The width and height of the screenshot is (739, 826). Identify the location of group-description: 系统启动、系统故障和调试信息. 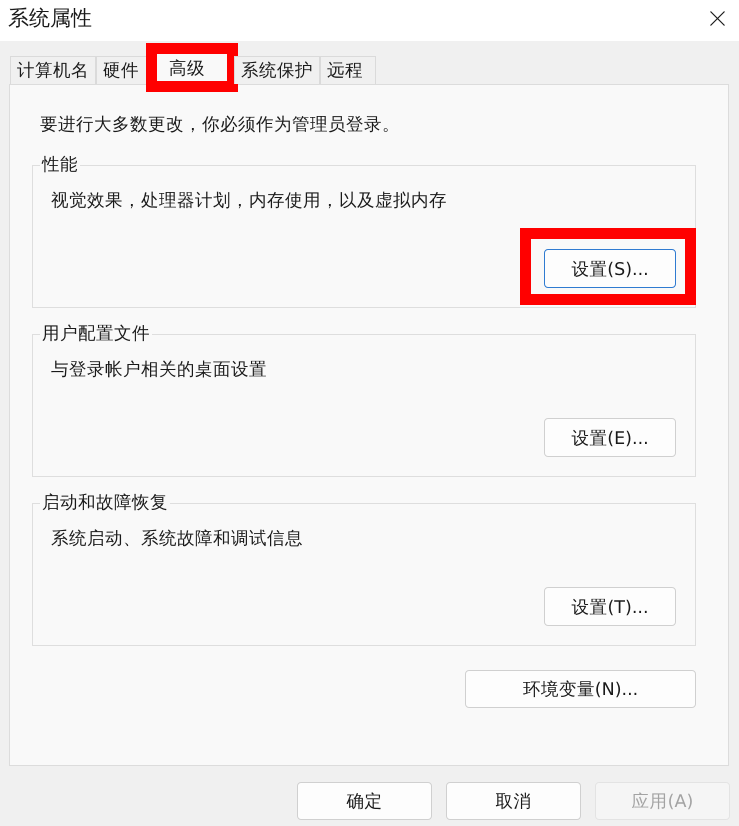
(177, 539).